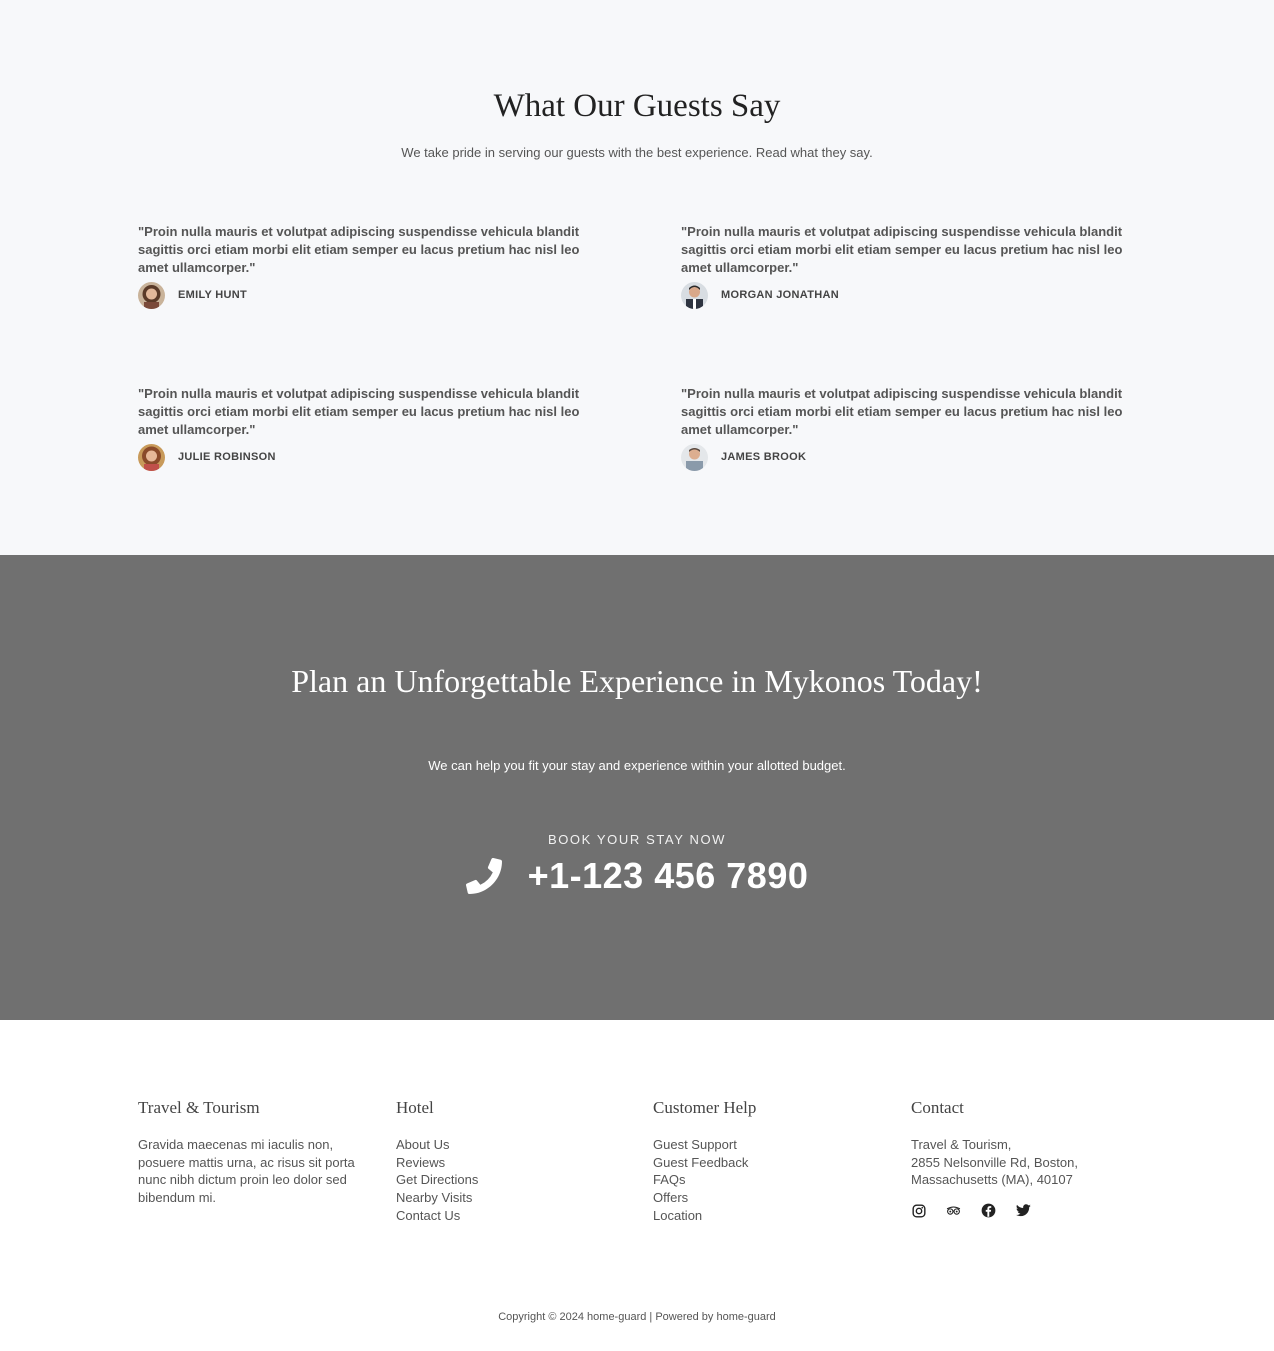  What do you see at coordinates (994, 1162) in the screenshot?
I see `contact-address-line: 2855 Nelsonville Rd, Boston,` at bounding box center [994, 1162].